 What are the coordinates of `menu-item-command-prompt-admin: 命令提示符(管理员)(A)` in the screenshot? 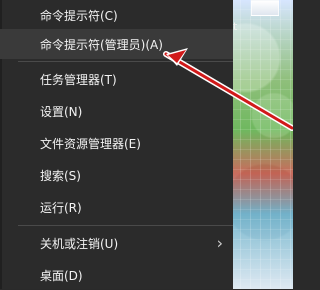 It's located at (116, 44).